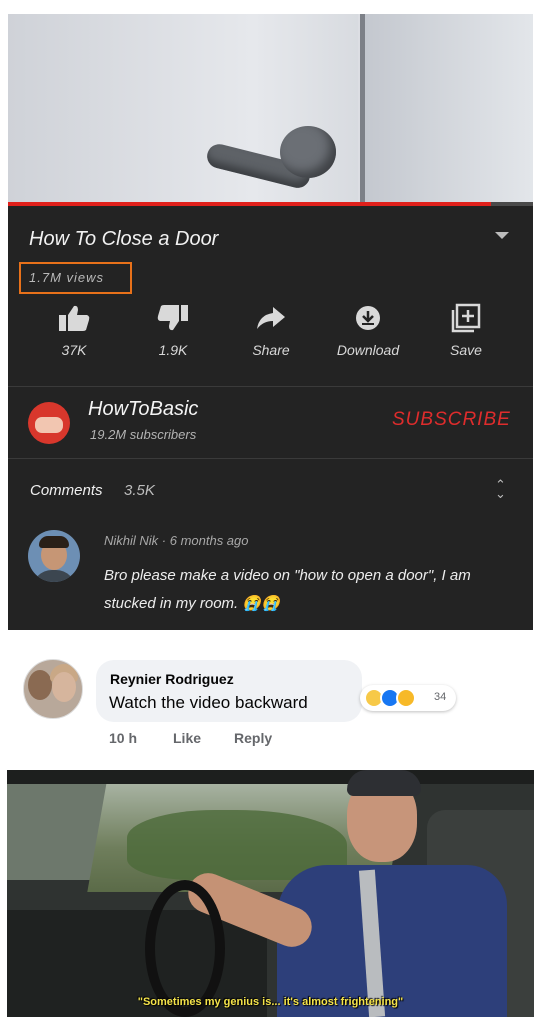 The image size is (541, 1024). I want to click on channel-avatar, so click(49, 423).